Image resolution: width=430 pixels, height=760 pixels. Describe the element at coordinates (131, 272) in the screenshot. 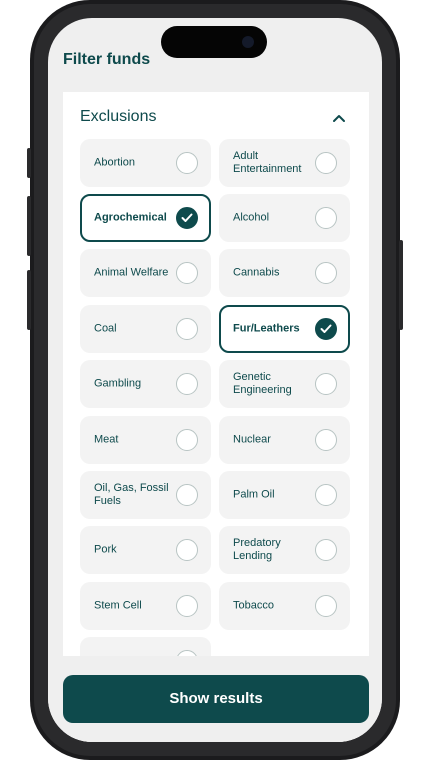

I see `chip-label: Animal Welfare` at that location.